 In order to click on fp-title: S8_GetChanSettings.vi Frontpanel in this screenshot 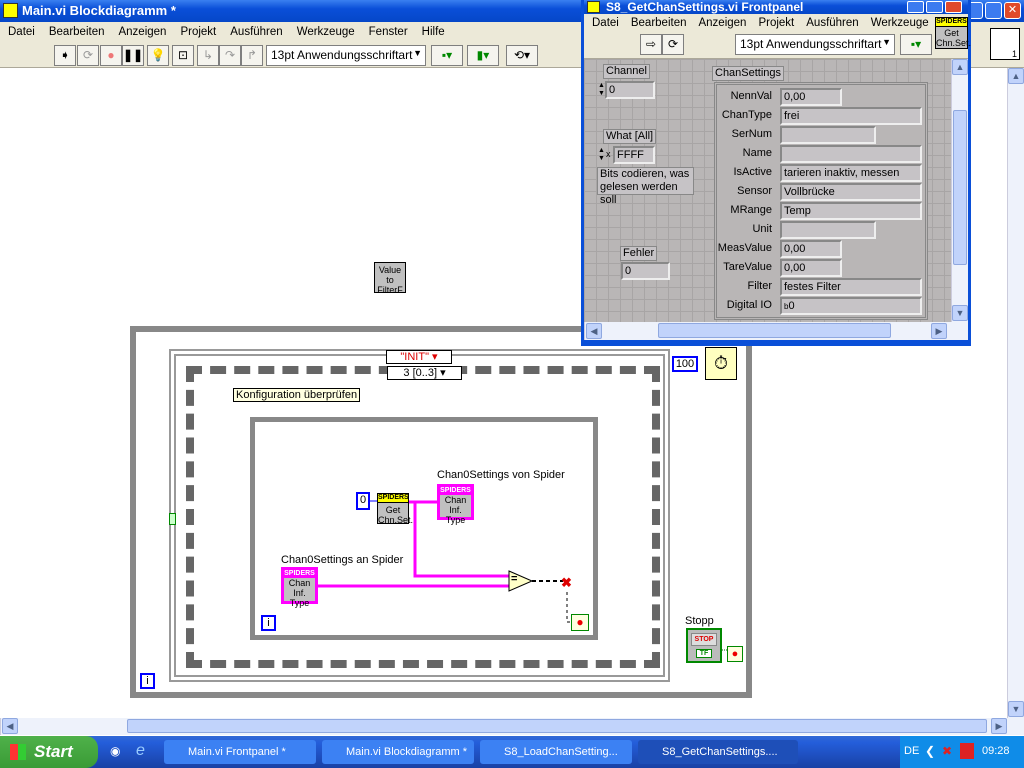, I will do `click(705, 7)`.